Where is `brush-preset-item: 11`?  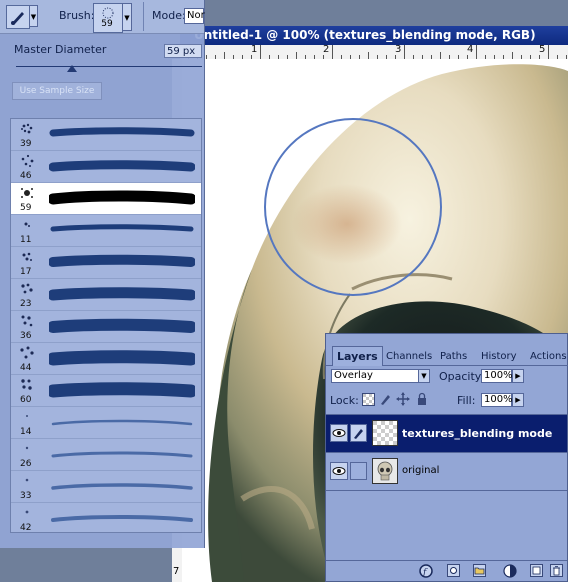
brush-preset-item: 11 is located at coordinates (106, 231).